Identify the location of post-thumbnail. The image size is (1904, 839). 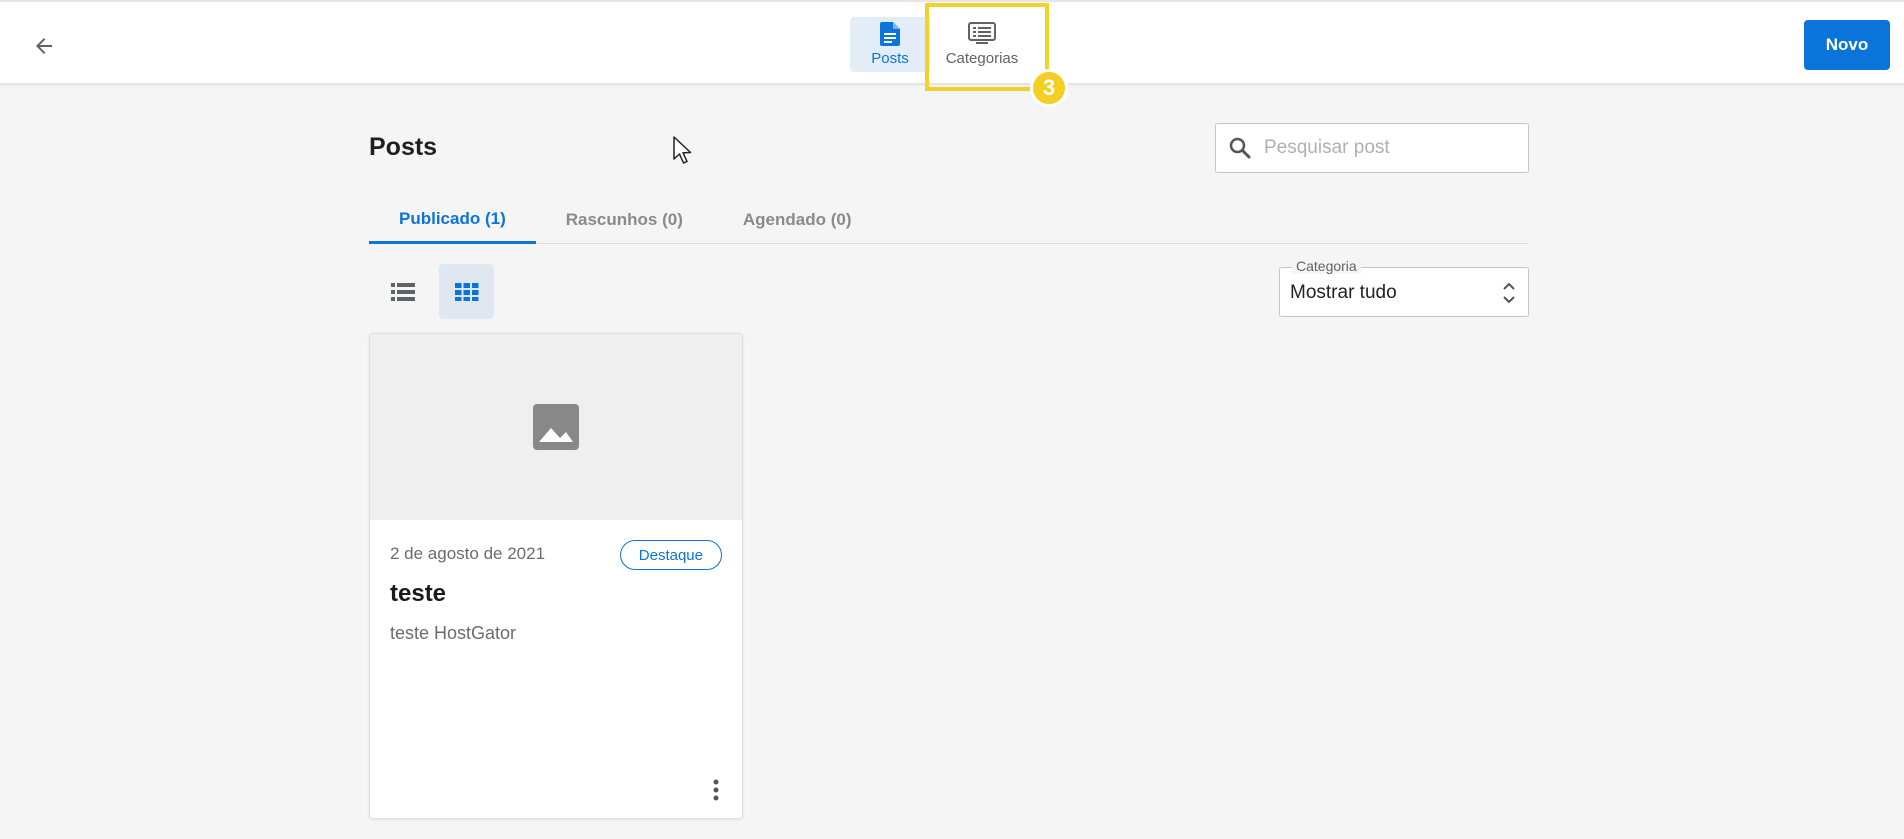
(556, 427).